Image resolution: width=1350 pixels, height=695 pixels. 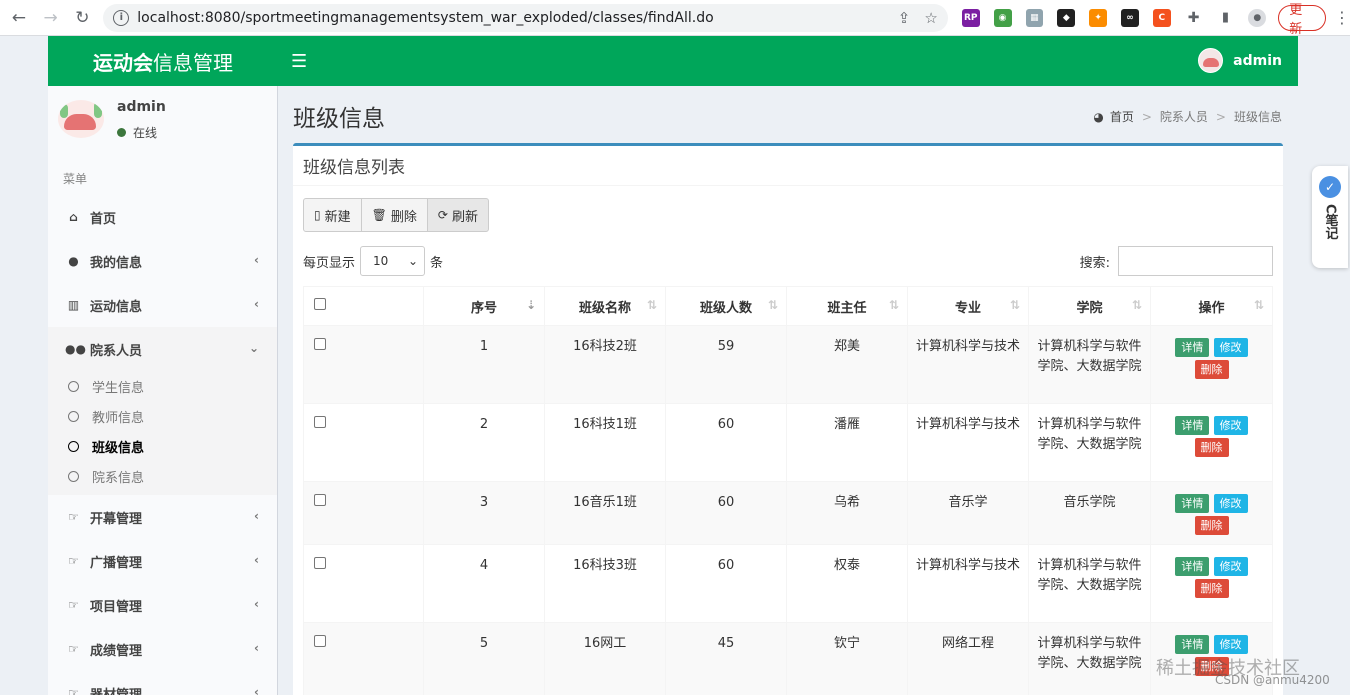 What do you see at coordinates (484, 442) in the screenshot?
I see `cell-no: 2` at bounding box center [484, 442].